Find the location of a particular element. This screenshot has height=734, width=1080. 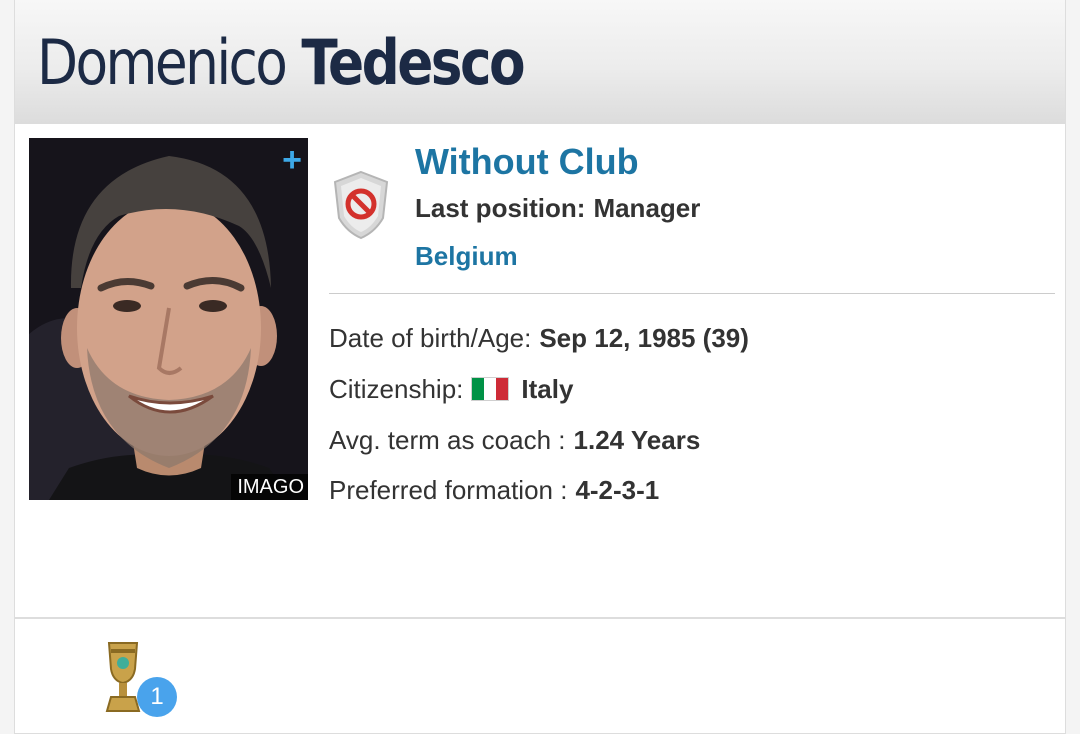

formation-label: Preferred formation : is located at coordinates (448, 490).